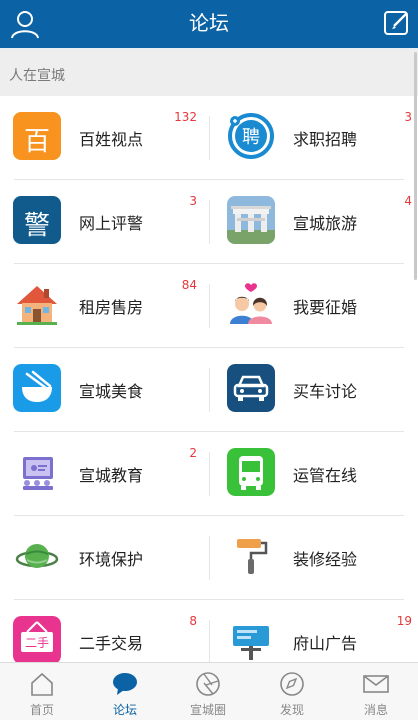 The image size is (418, 720). Describe the element at coordinates (193, 453) in the screenshot. I see `forum-count: 2` at that location.